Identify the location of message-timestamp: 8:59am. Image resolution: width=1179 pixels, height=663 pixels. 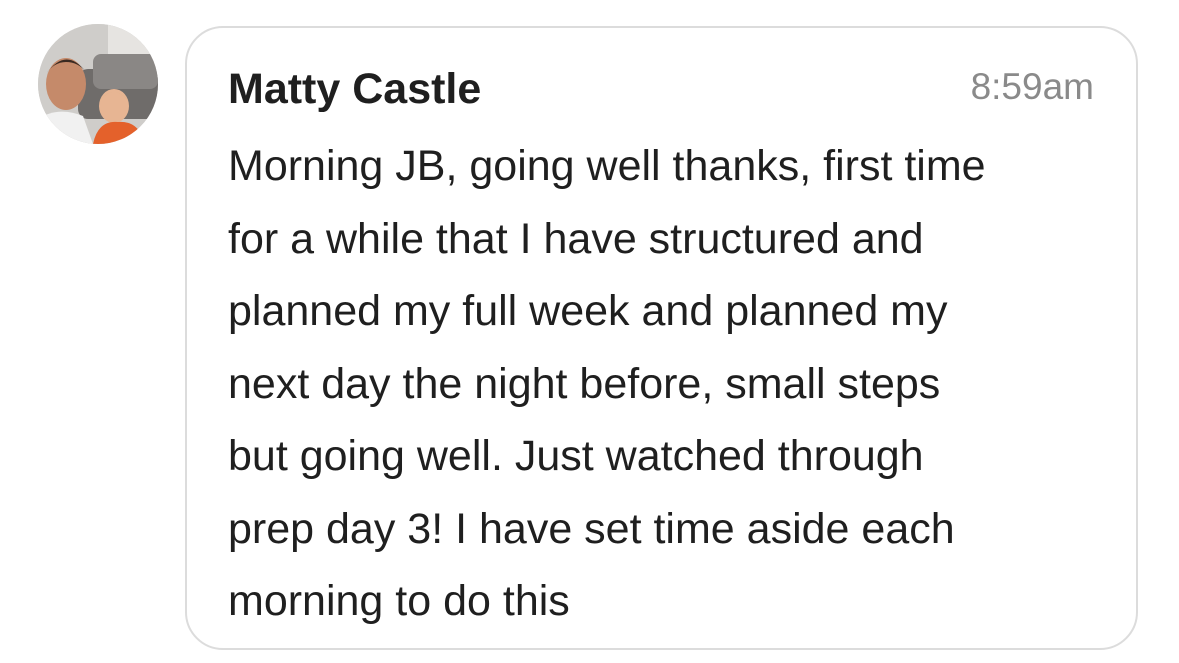
(1032, 86).